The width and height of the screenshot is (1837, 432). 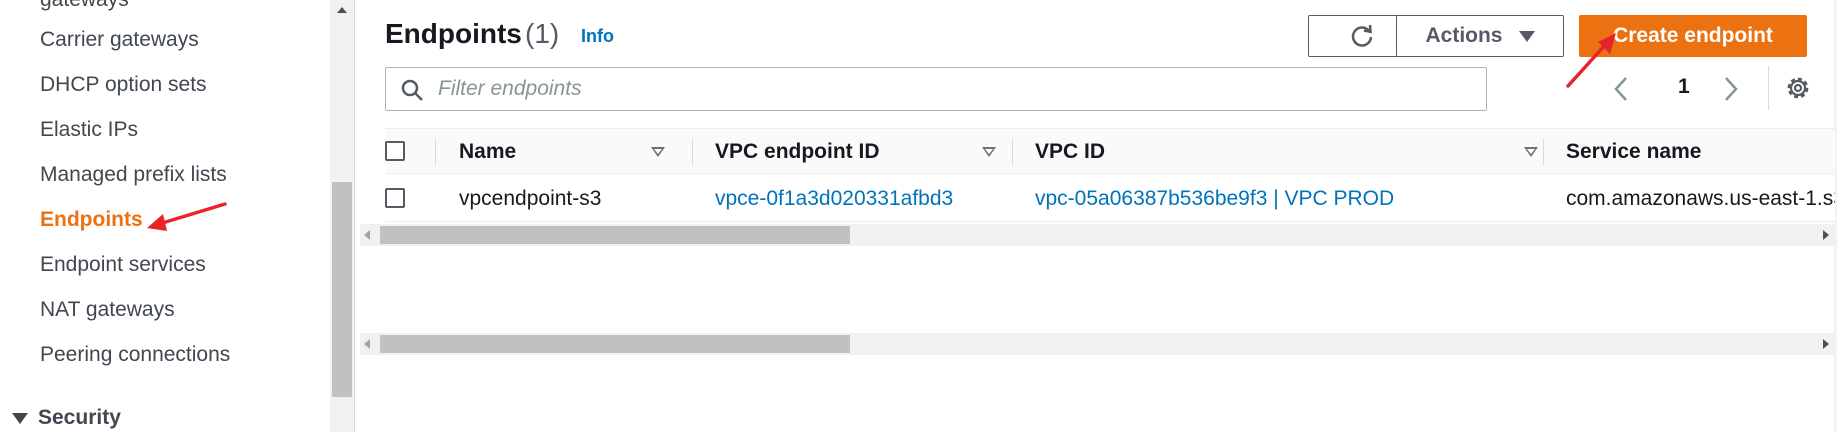 What do you see at coordinates (597, 36) in the screenshot?
I see `info-link: Info` at bounding box center [597, 36].